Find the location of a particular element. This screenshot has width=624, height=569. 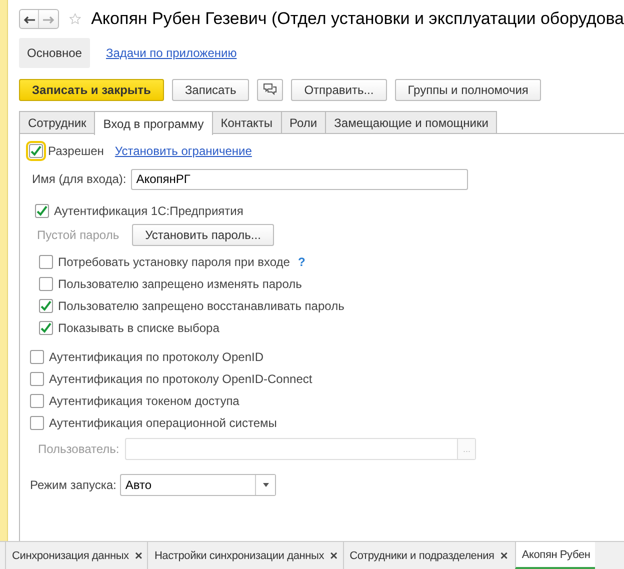

back-arrow-icon is located at coordinates (29, 20).